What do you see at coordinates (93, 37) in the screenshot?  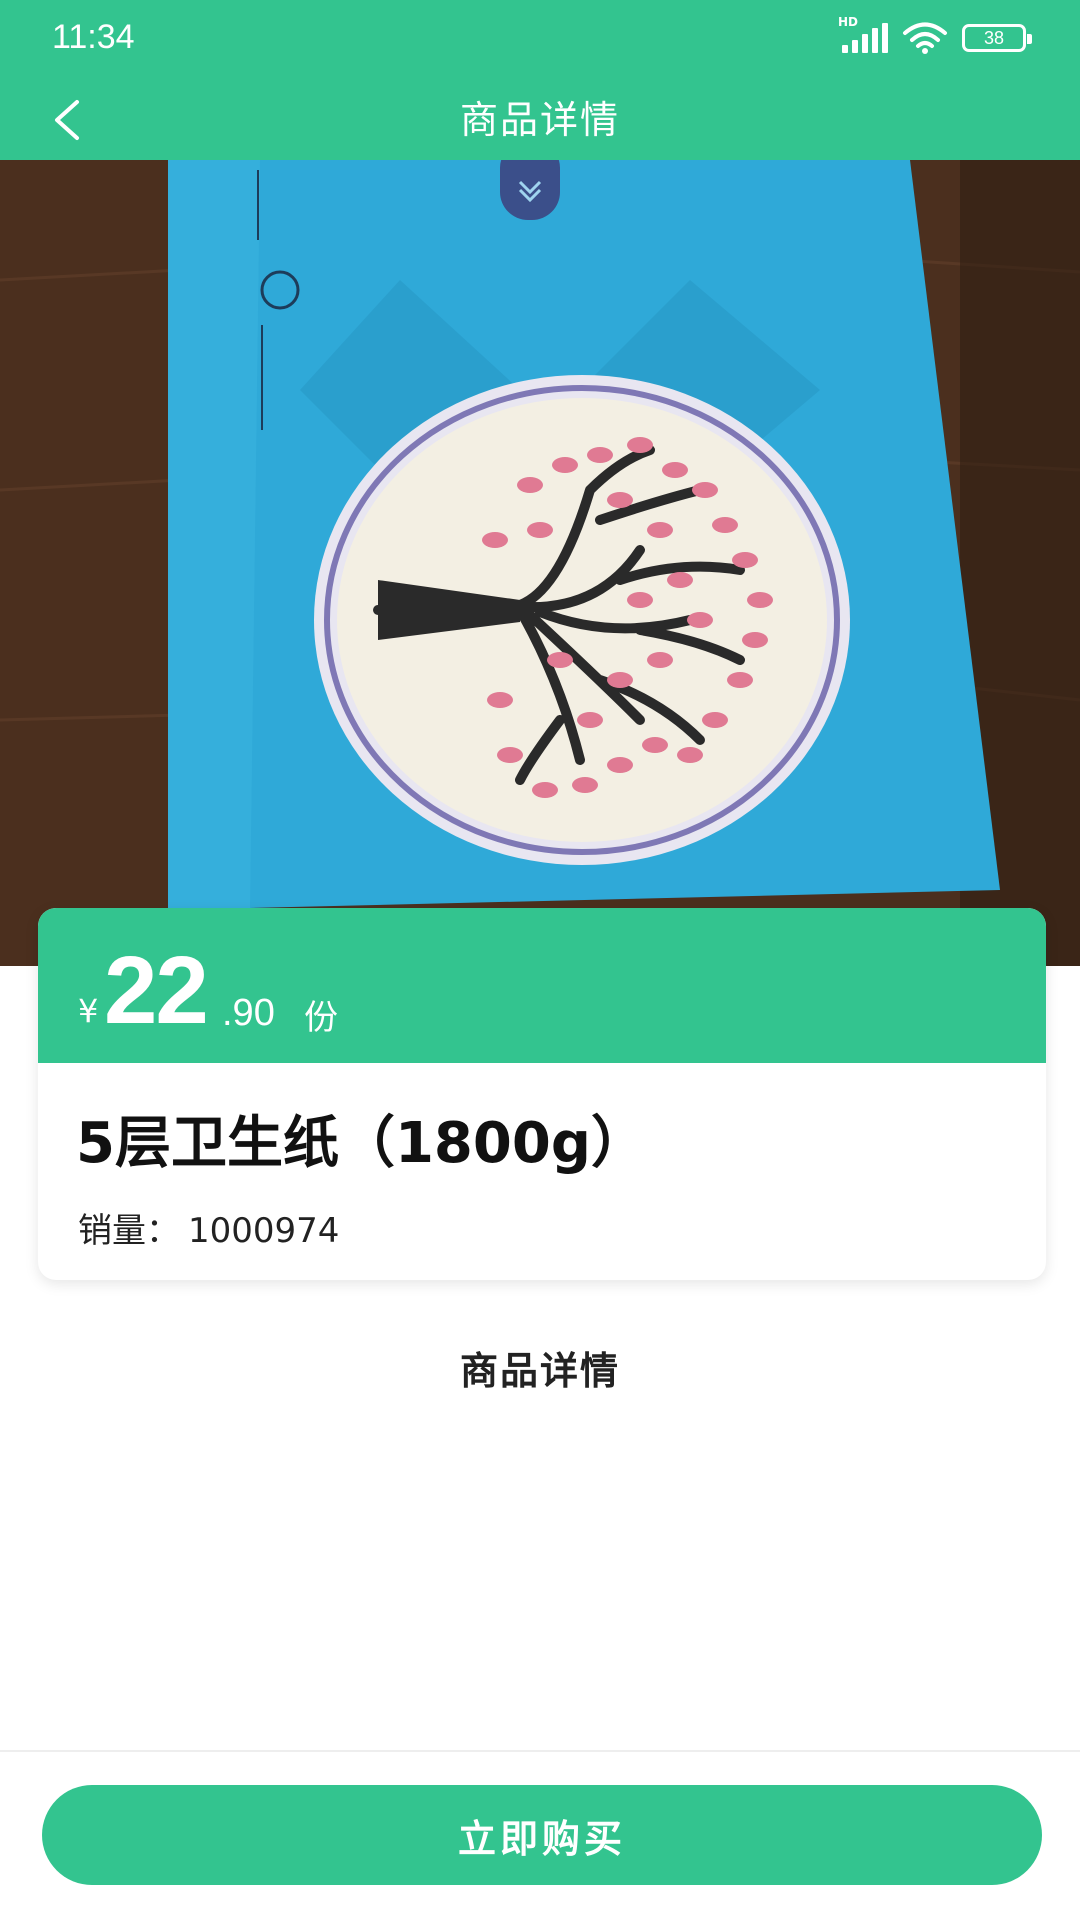 I see `status-time: 11:34` at bounding box center [93, 37].